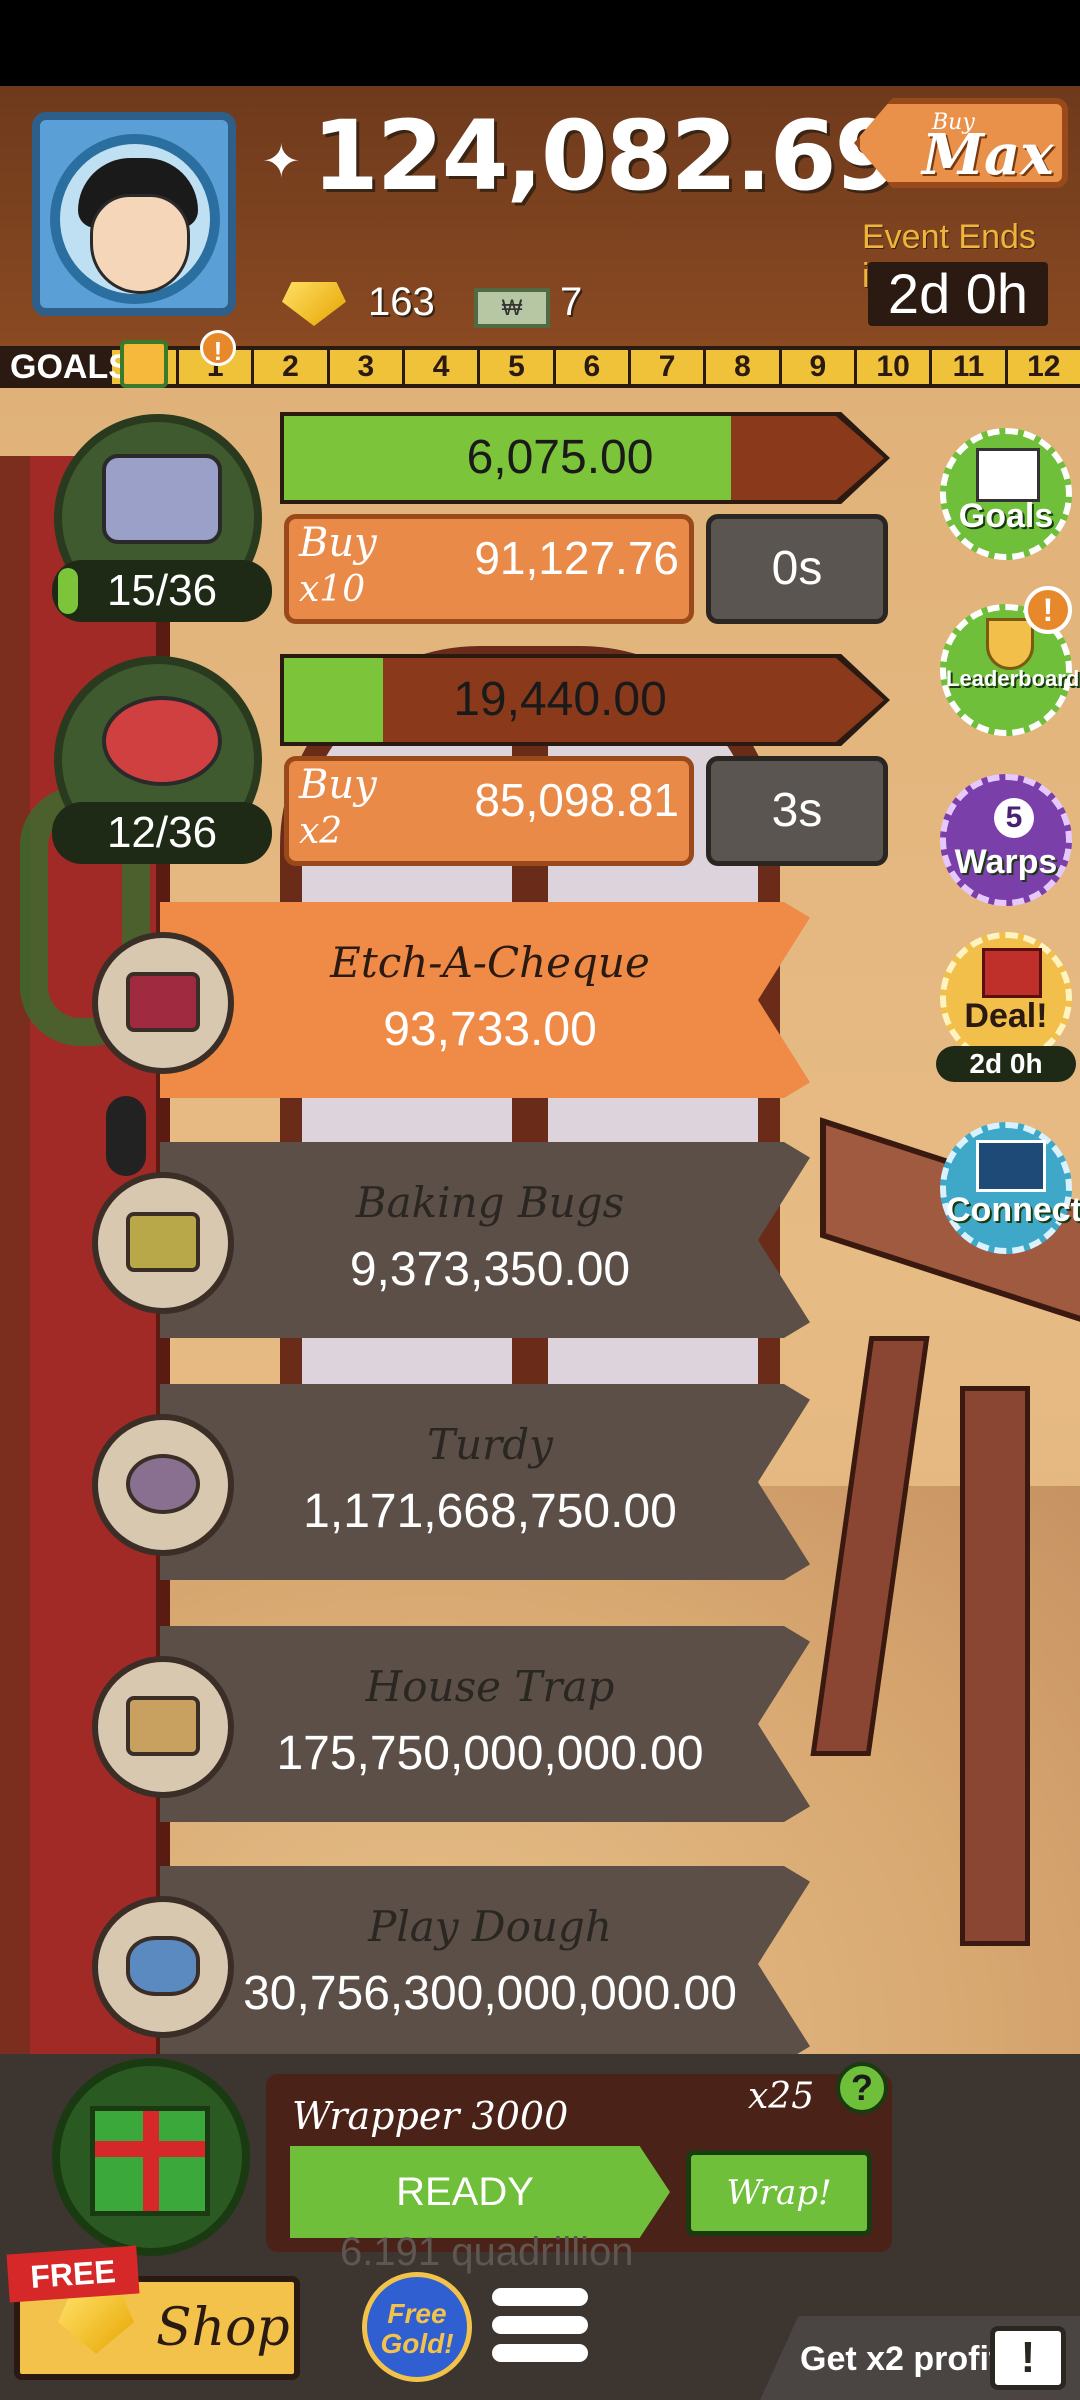 This screenshot has height=2400, width=1080. What do you see at coordinates (144, 364) in the screenshot?
I see `goals-gift-icon` at bounding box center [144, 364].